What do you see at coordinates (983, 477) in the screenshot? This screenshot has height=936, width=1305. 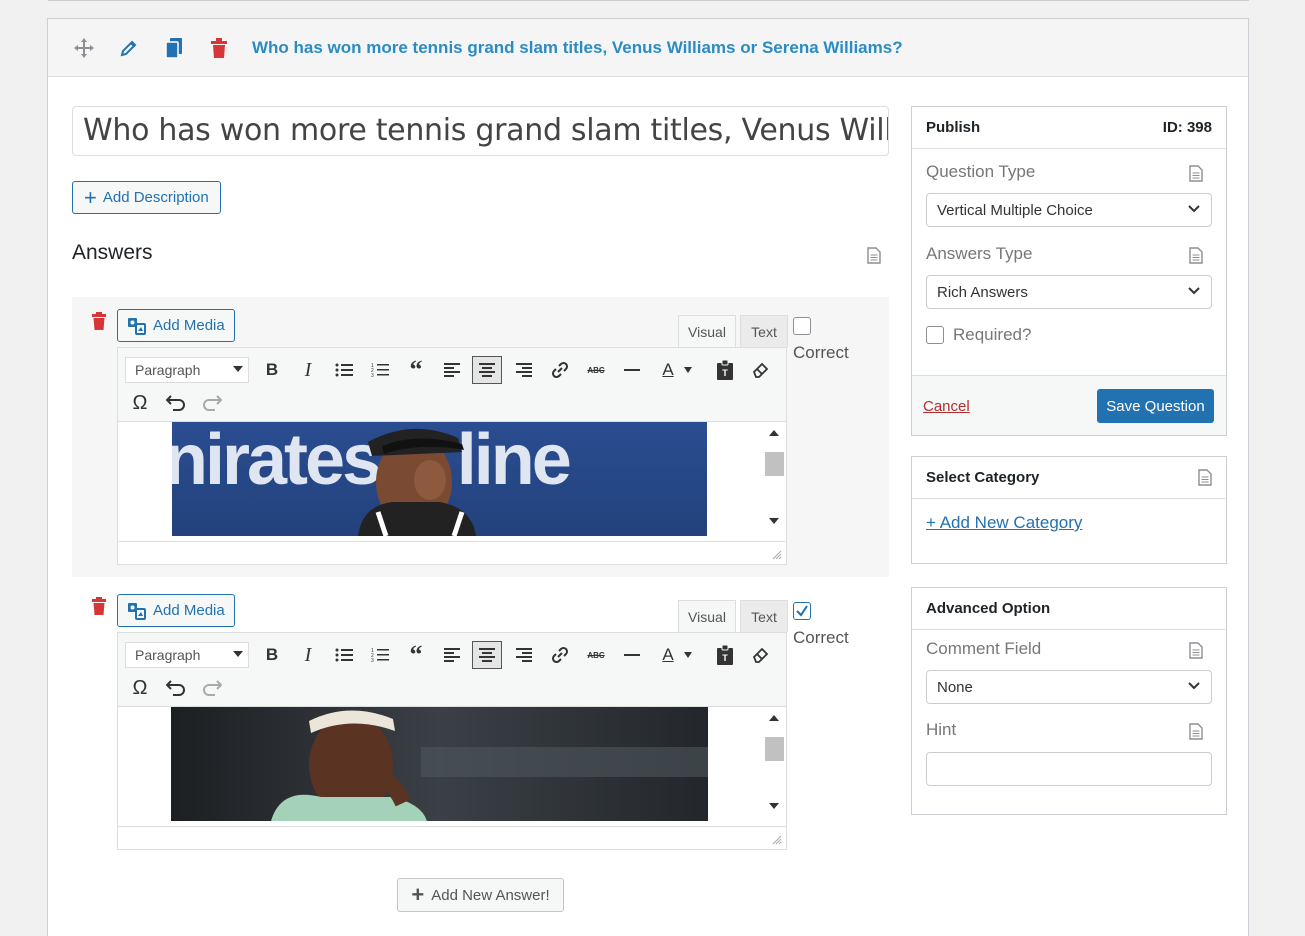 I see `category-title: Select Category` at bounding box center [983, 477].